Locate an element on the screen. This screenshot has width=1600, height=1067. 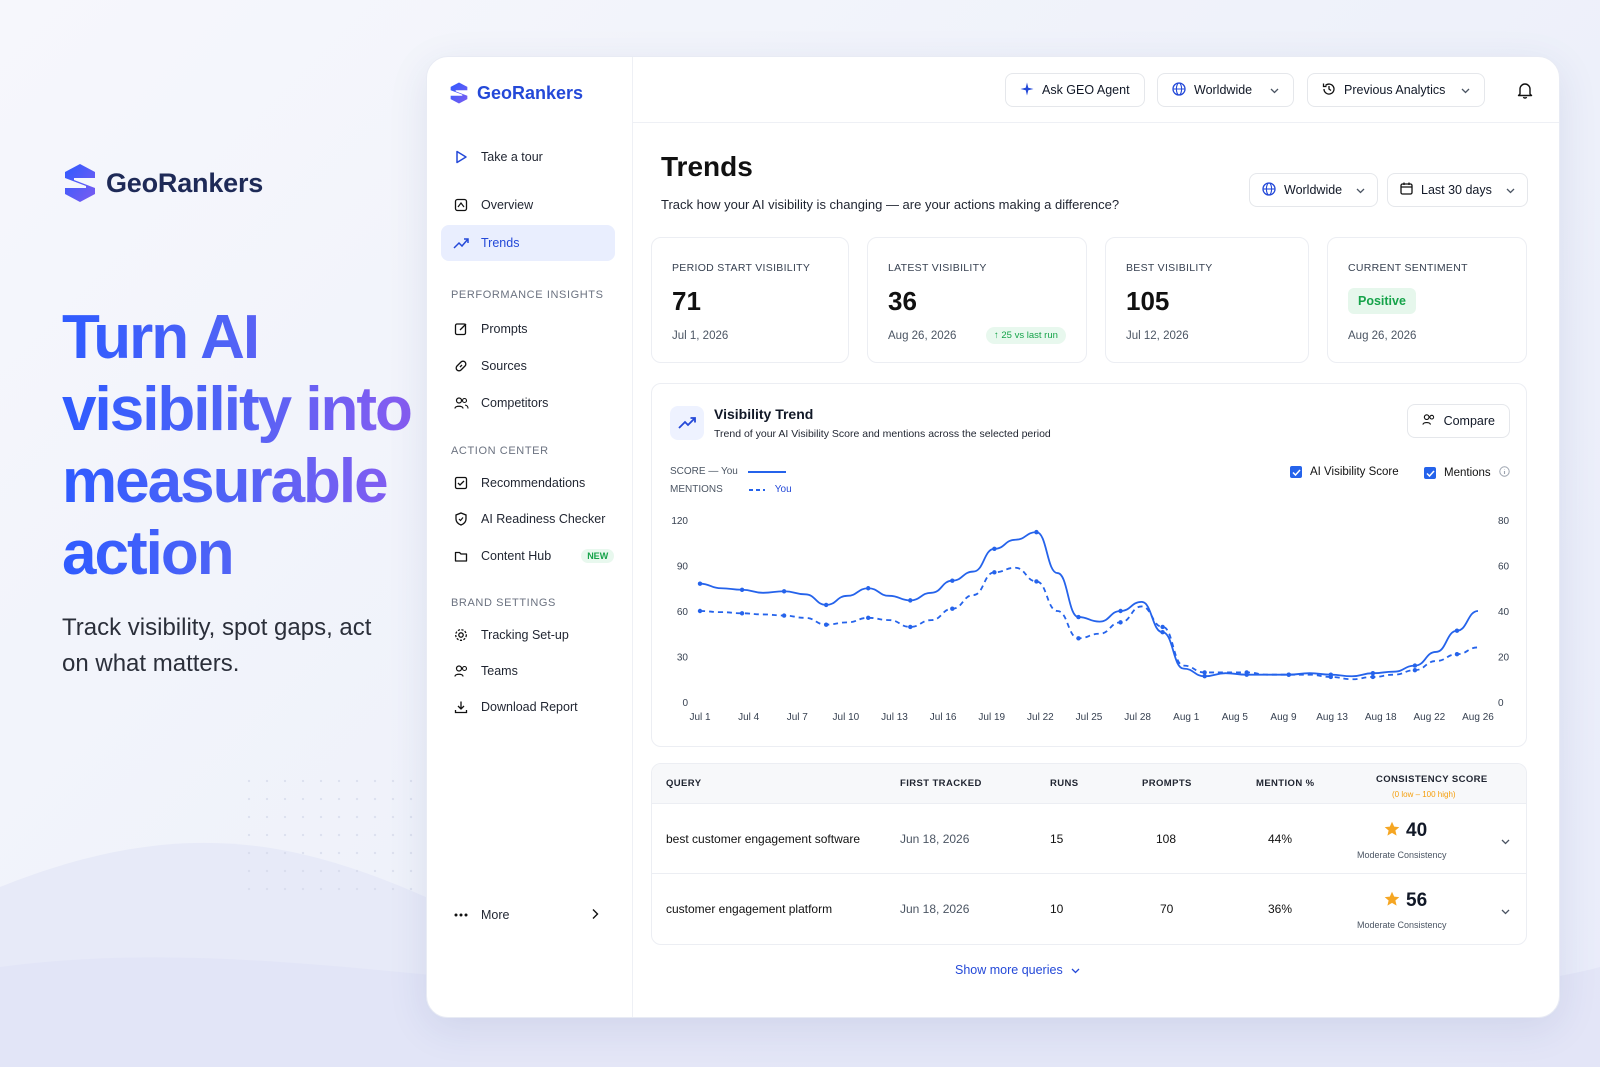
query-cell: best customer engagement software is located at coordinates (763, 839).